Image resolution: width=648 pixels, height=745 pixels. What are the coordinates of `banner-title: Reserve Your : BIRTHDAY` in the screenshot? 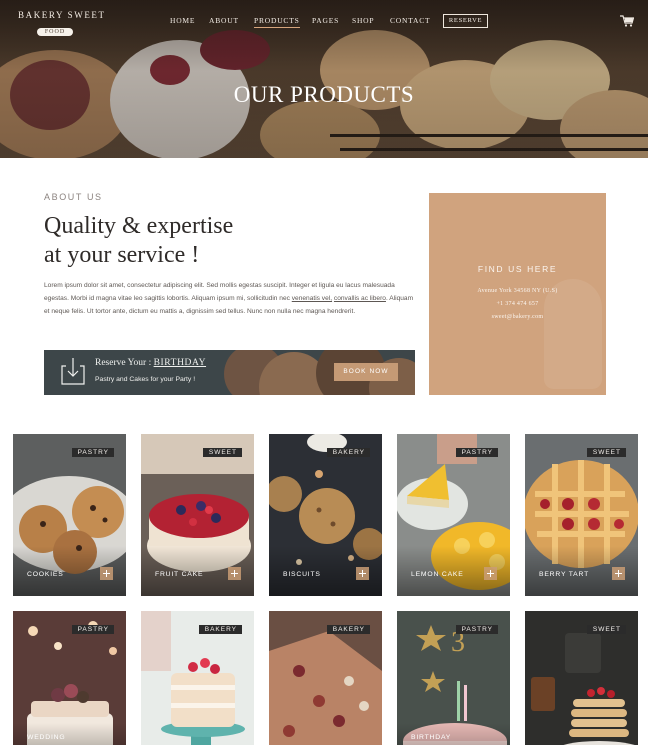 It's located at (150, 363).